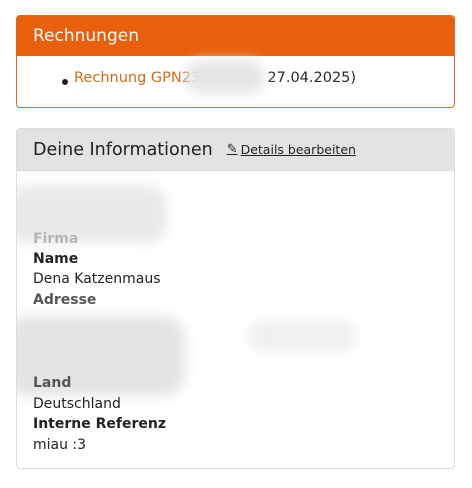 The image size is (472, 488). I want to click on name-label: Name, so click(56, 259).